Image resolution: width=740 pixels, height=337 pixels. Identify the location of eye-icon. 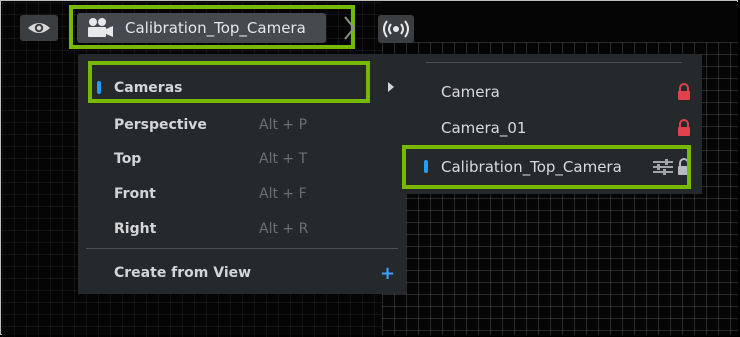
(39, 28).